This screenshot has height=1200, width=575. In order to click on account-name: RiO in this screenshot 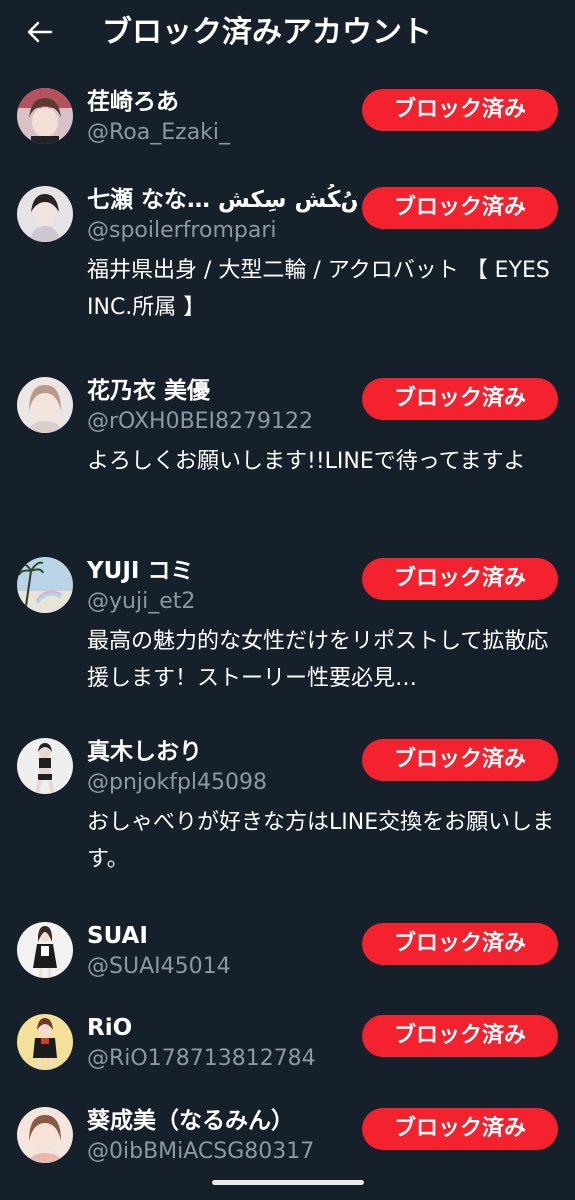, I will do `click(110, 1028)`.